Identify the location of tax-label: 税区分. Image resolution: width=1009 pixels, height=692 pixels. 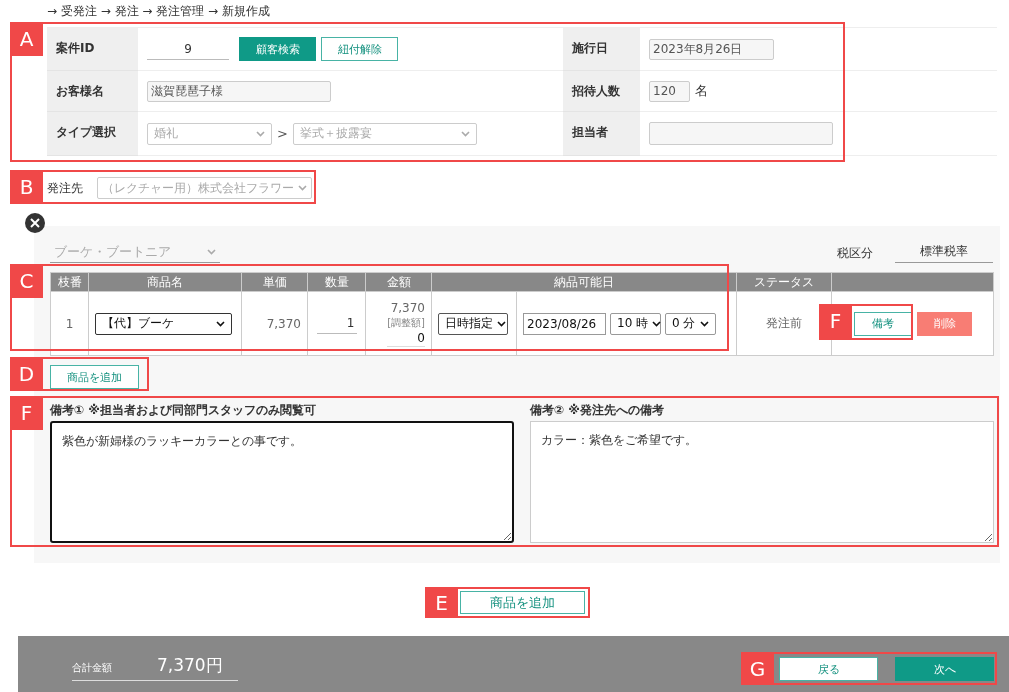
(855, 253).